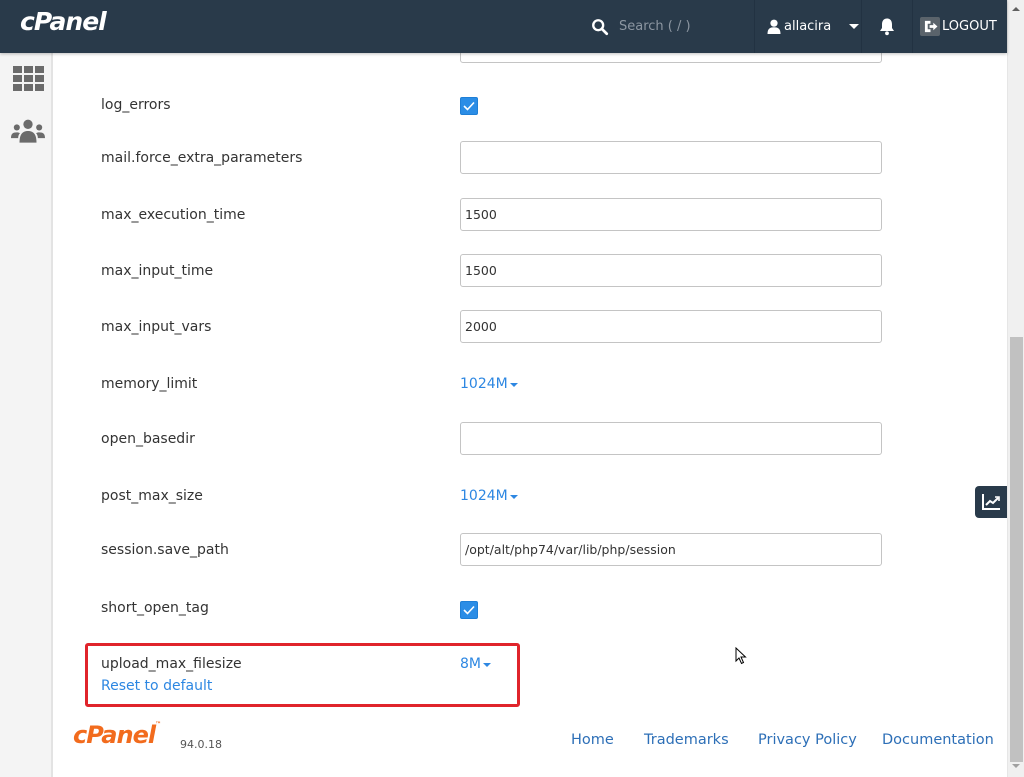 Image resolution: width=1024 pixels, height=777 pixels. I want to click on statistics-toggle-button, so click(991, 502).